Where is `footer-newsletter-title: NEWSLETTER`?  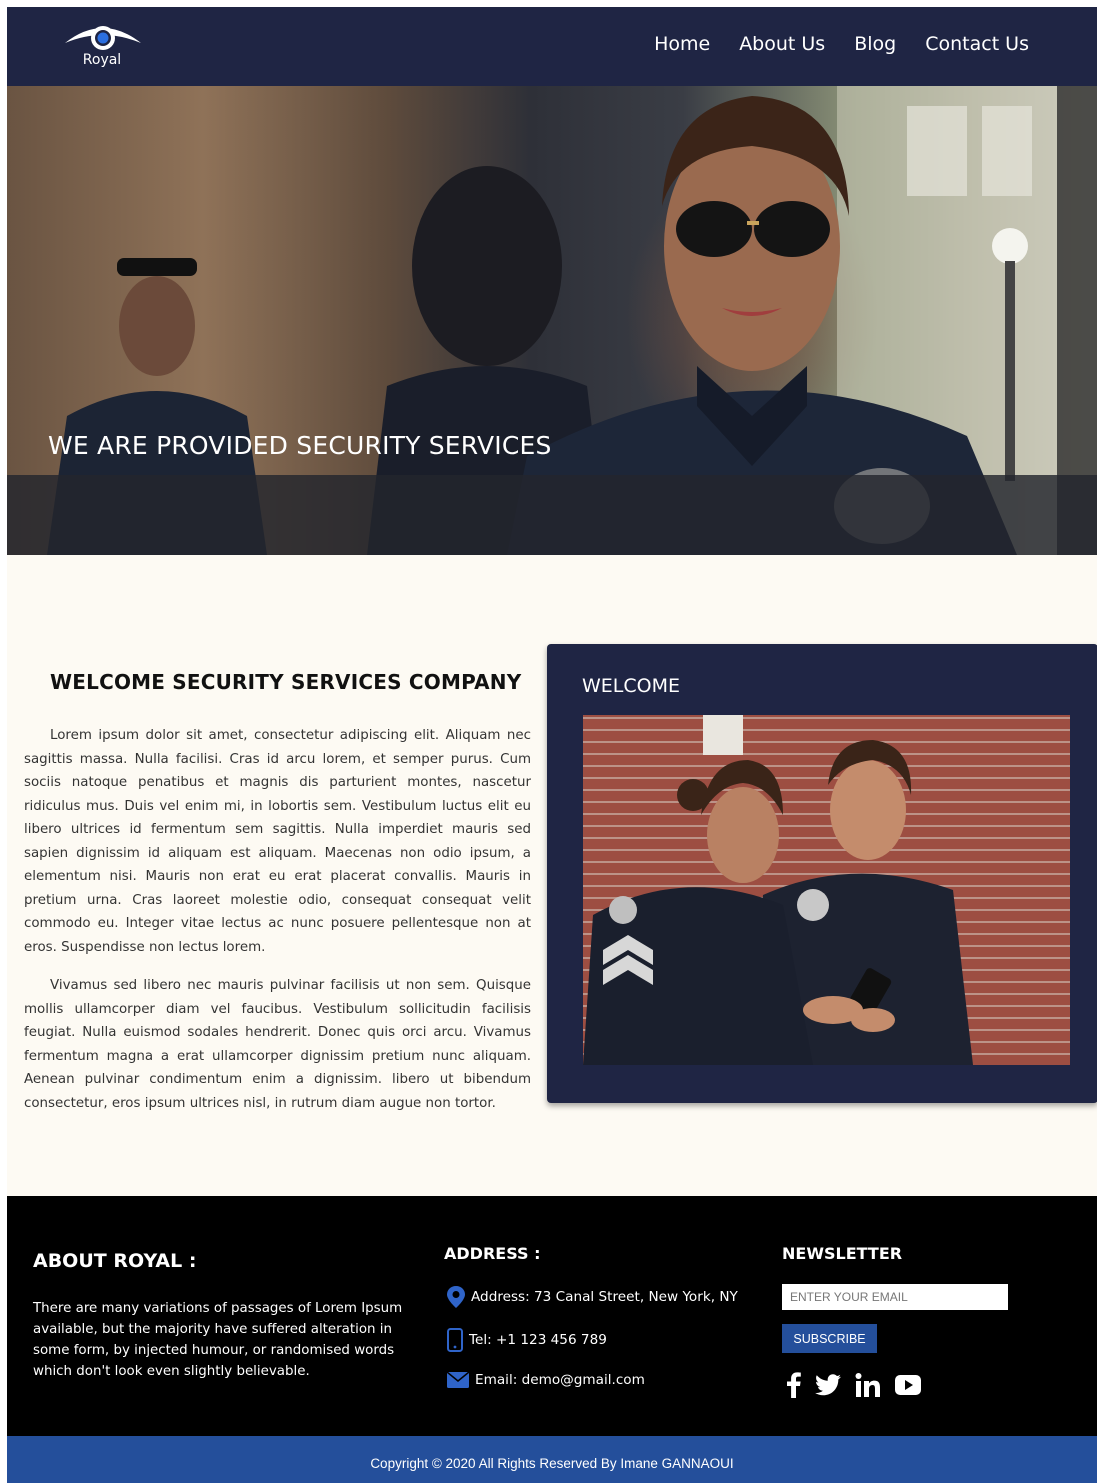
footer-newsletter-title: NEWSLETTER is located at coordinates (842, 1253).